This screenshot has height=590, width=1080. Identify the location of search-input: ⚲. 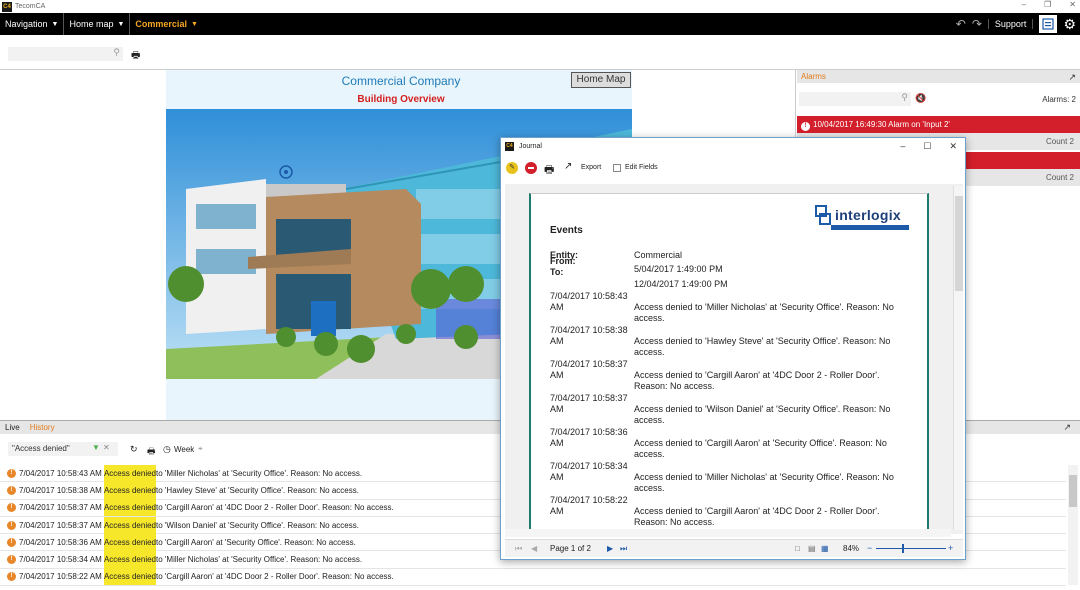
(65, 54).